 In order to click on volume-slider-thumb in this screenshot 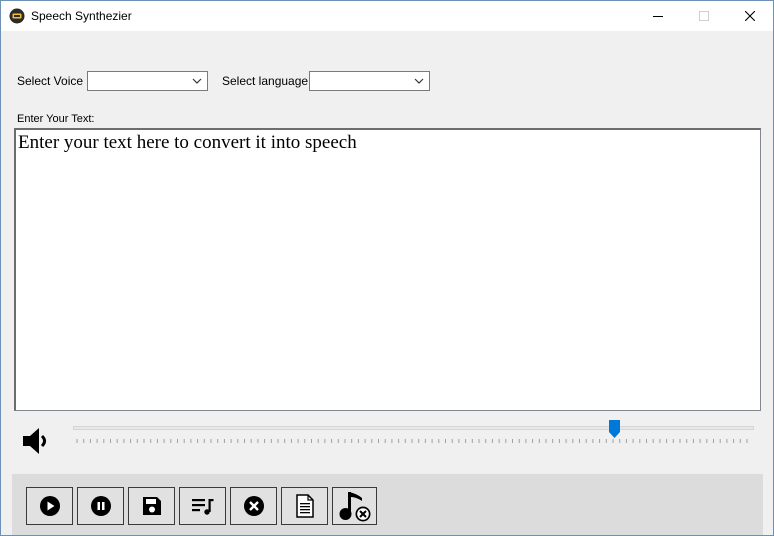, I will do `click(614, 429)`.